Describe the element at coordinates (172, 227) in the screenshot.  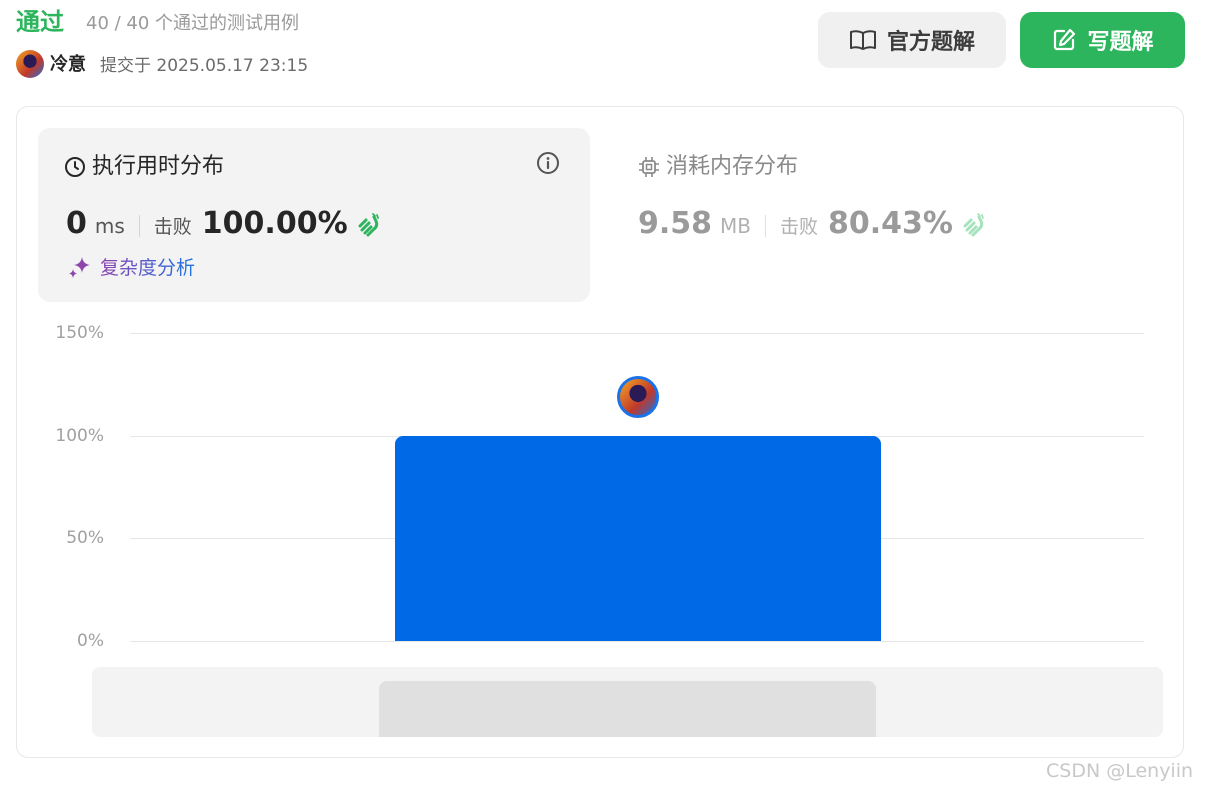
I see `runtime-beat-label: 击败` at that location.